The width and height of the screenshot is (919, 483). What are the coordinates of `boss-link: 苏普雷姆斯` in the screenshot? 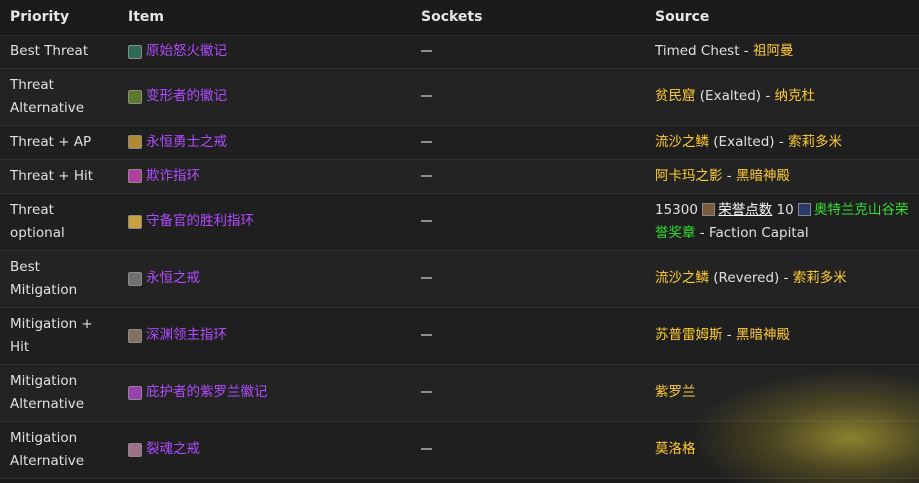 It's located at (689, 335).